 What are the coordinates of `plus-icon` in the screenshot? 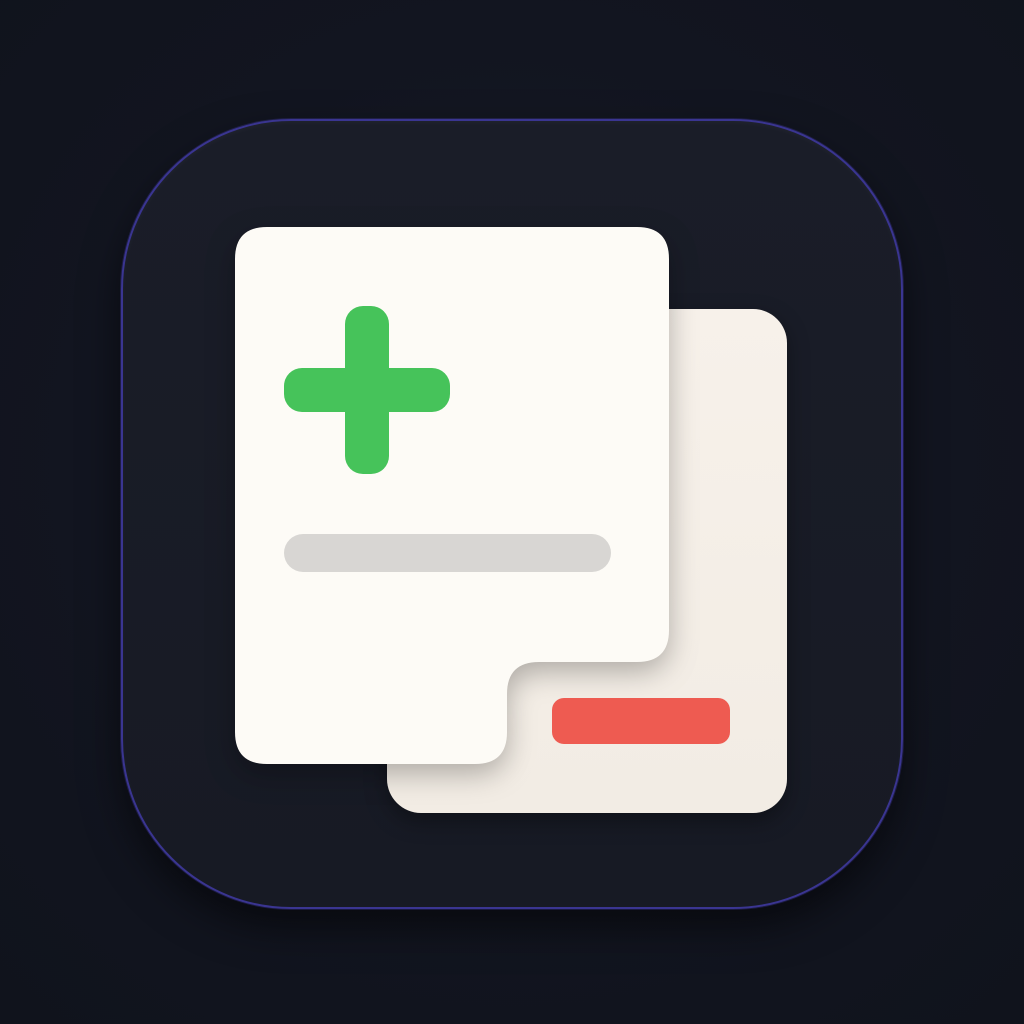 It's located at (367, 390).